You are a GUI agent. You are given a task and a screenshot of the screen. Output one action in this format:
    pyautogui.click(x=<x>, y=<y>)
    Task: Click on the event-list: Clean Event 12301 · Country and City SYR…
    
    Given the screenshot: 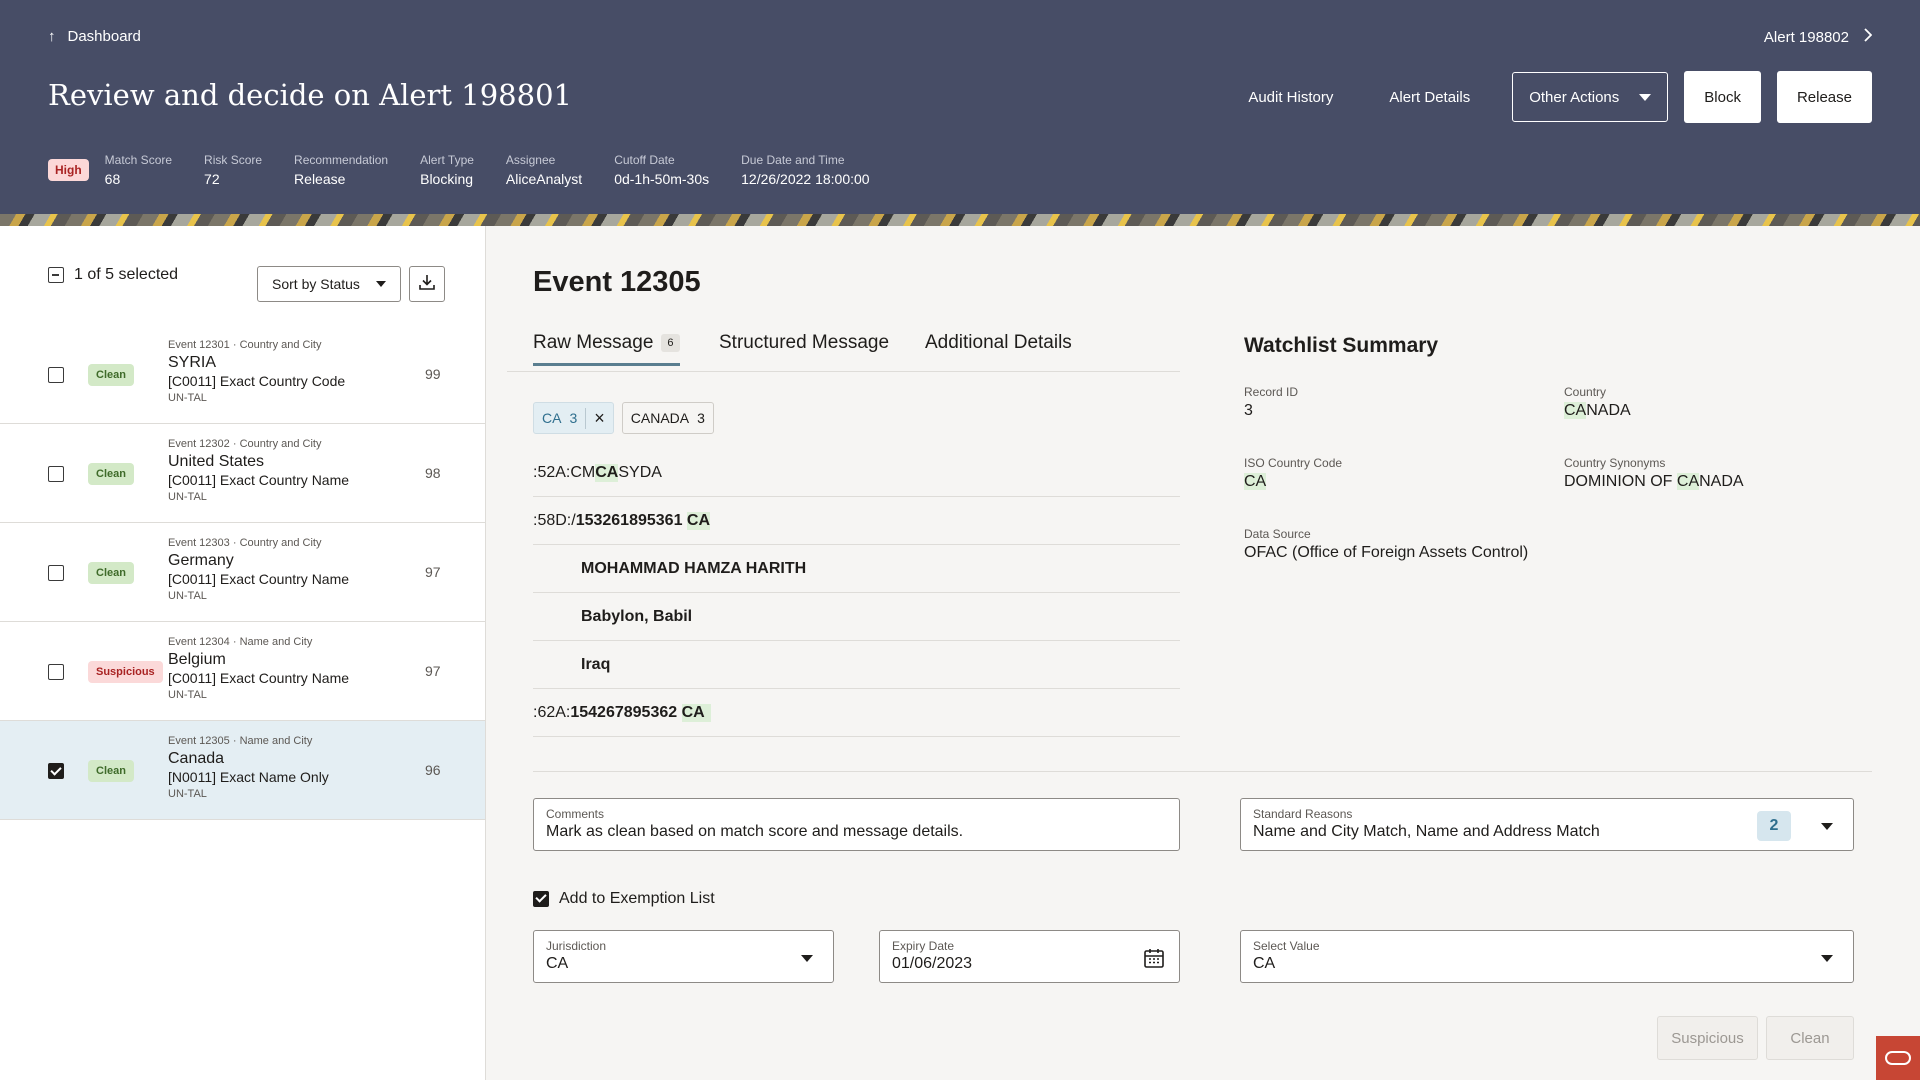 What is the action you would take?
    pyautogui.click(x=242, y=572)
    